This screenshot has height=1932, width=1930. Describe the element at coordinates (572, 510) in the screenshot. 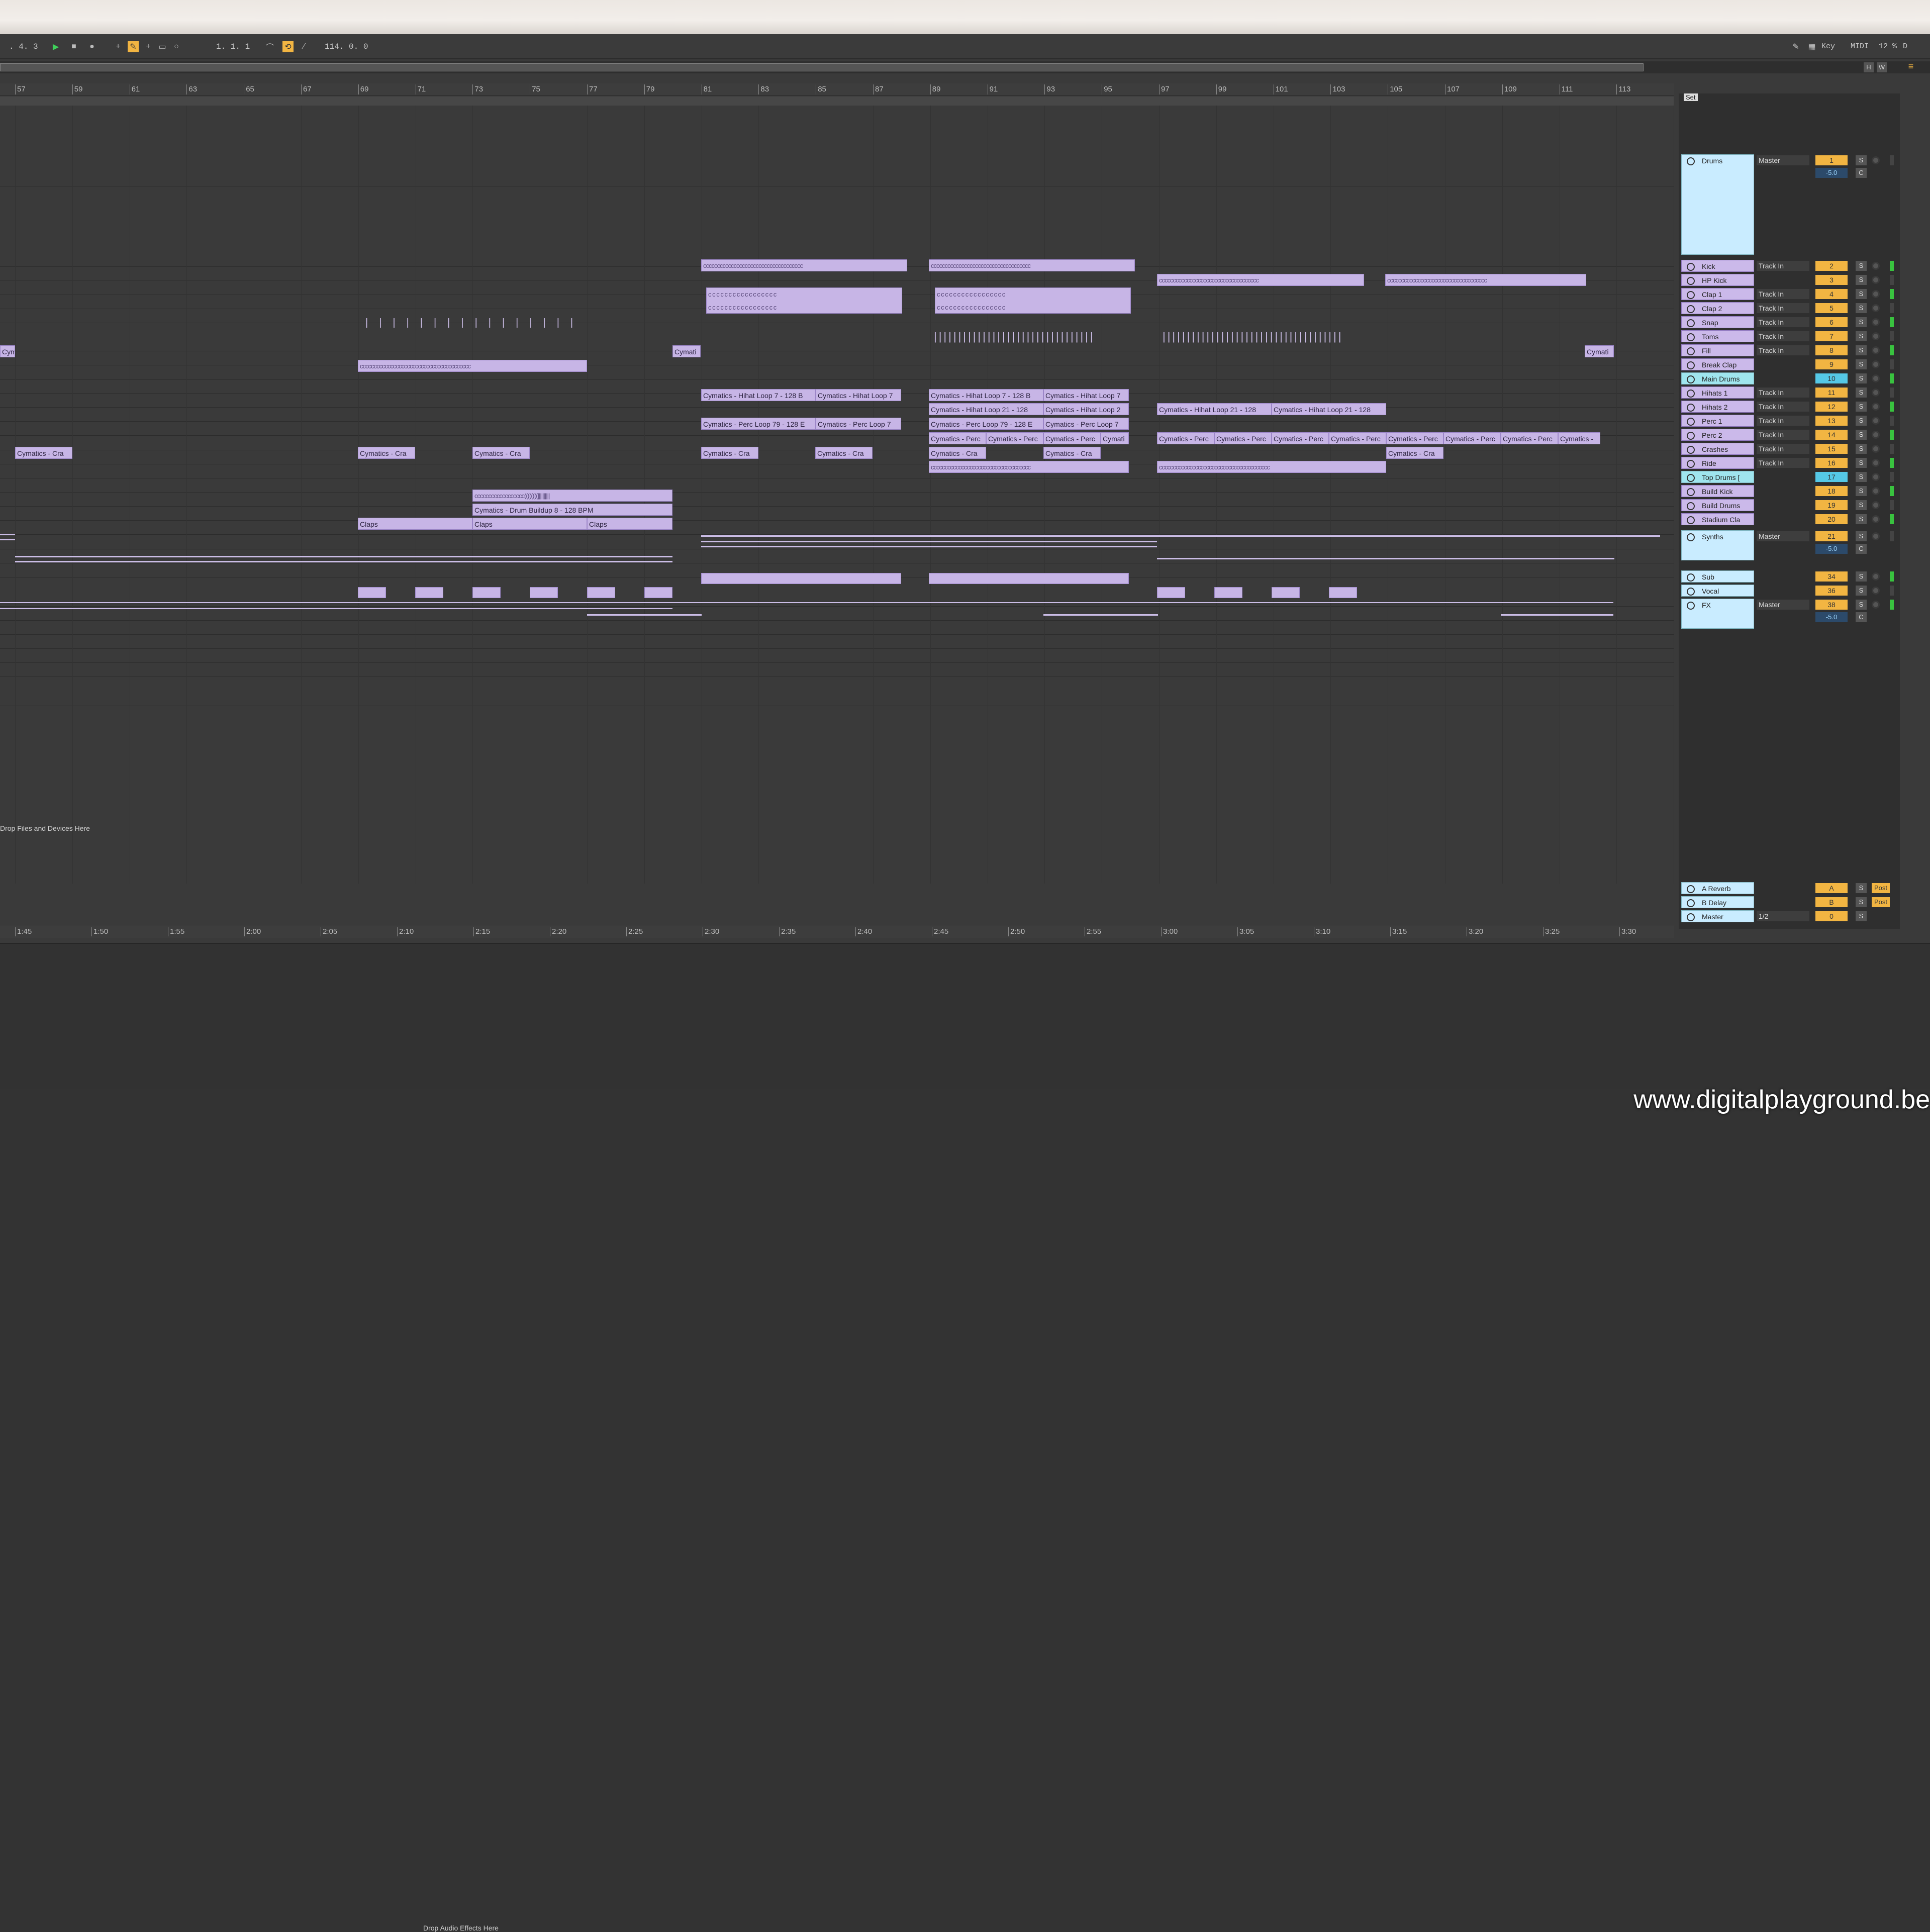

I see `clip-builddrums: Cymatics - Drum Buildup 8 - 128 BPM` at that location.